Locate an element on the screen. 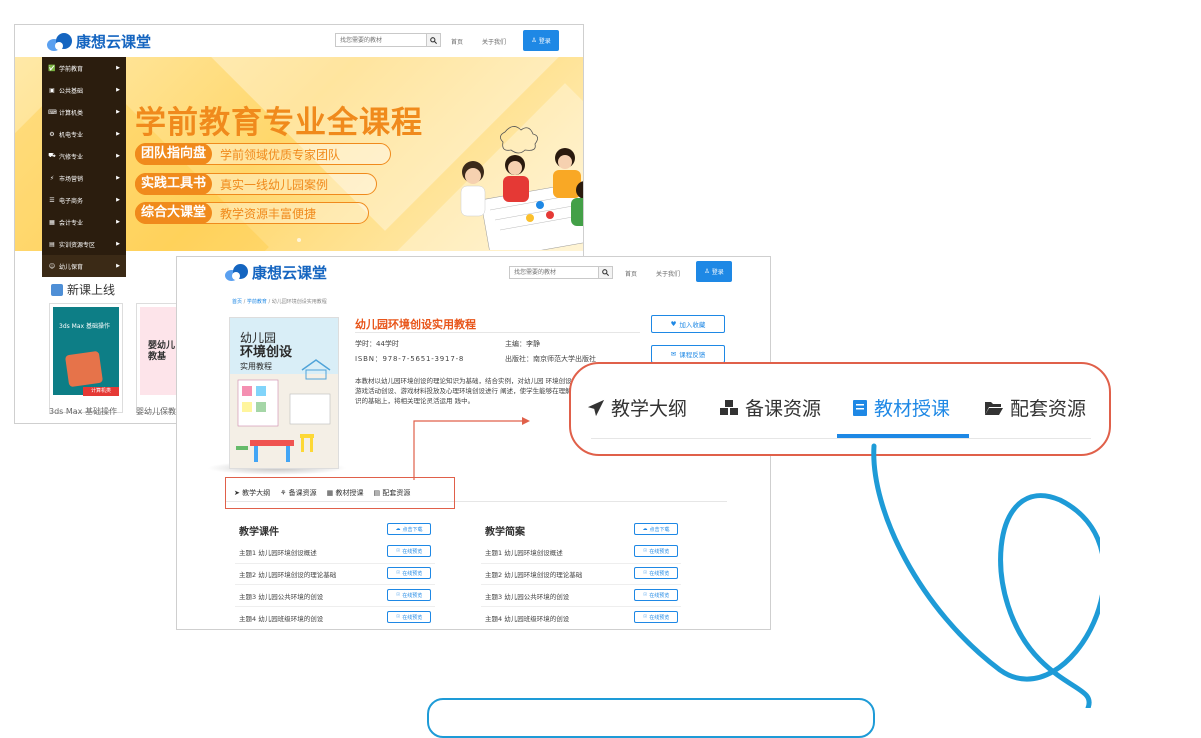 The width and height of the screenshot is (1201, 738). course-feedback-button: ✉ 课程反馈 is located at coordinates (688, 354).